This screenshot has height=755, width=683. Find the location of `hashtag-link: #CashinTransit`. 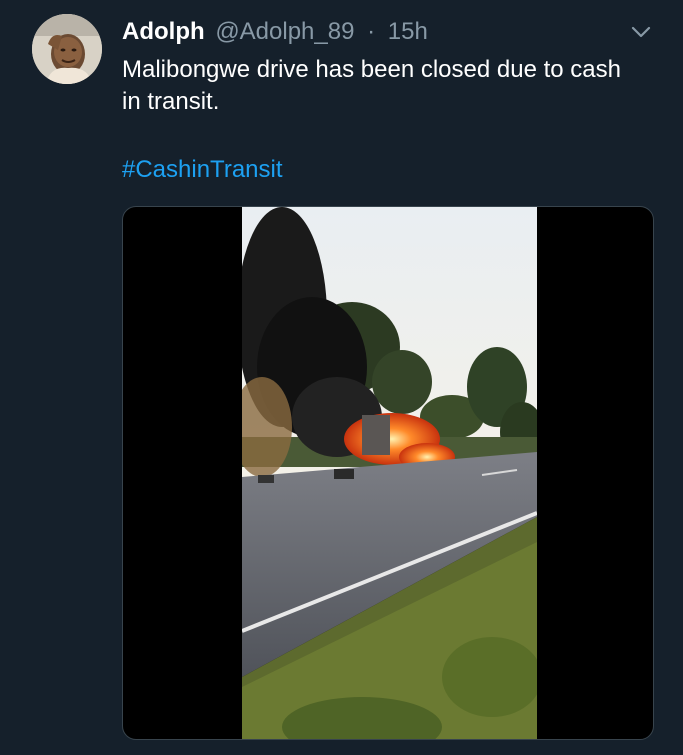

hashtag-link: #CashinTransit is located at coordinates (202, 170).